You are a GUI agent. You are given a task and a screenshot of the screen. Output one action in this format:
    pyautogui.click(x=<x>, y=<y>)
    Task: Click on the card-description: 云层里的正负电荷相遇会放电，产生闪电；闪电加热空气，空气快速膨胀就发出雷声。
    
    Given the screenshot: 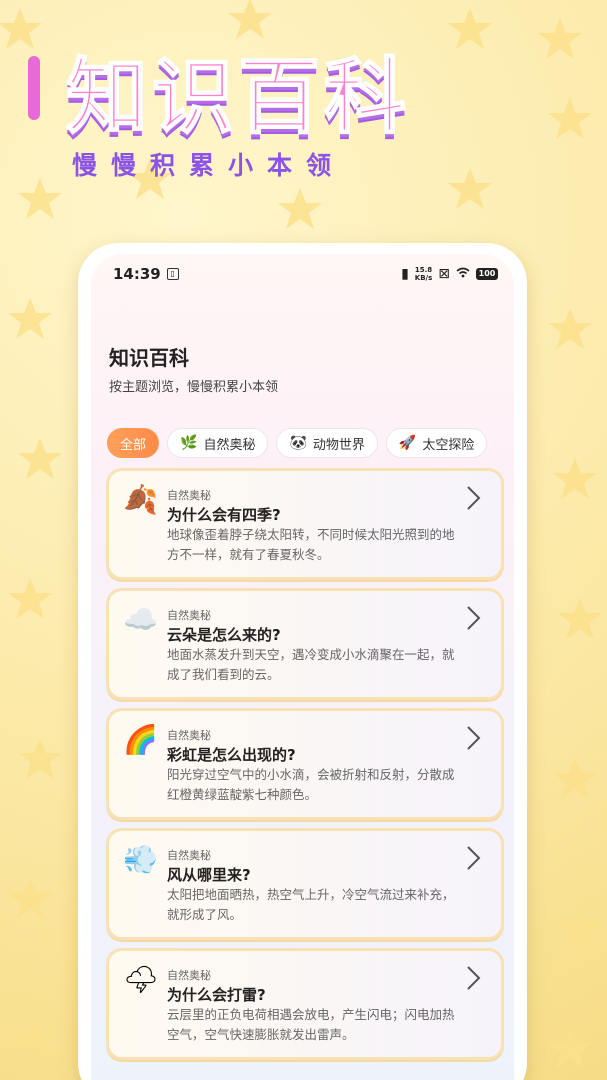 What is the action you would take?
    pyautogui.click(x=311, y=1024)
    